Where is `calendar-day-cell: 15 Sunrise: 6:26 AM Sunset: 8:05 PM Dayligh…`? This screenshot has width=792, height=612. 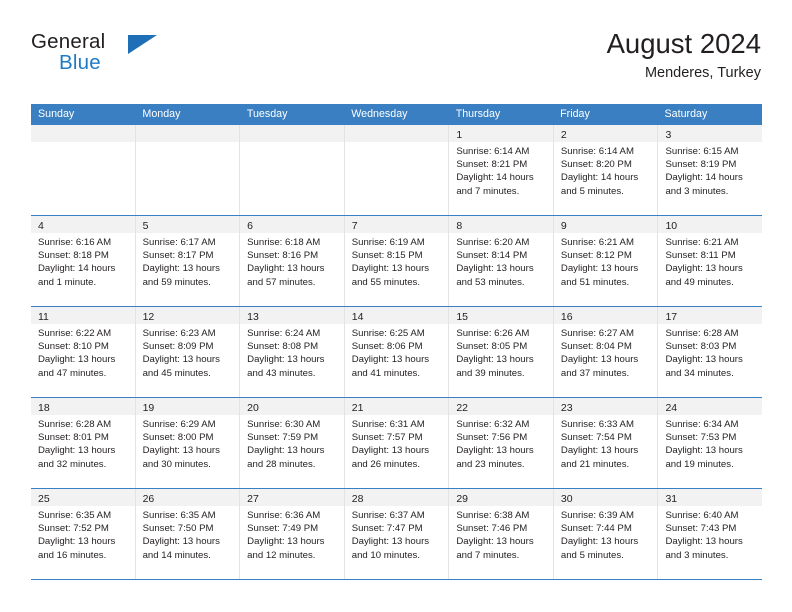 calendar-day-cell: 15 Sunrise: 6:26 AM Sunset: 8:05 PM Dayligh… is located at coordinates (501, 352).